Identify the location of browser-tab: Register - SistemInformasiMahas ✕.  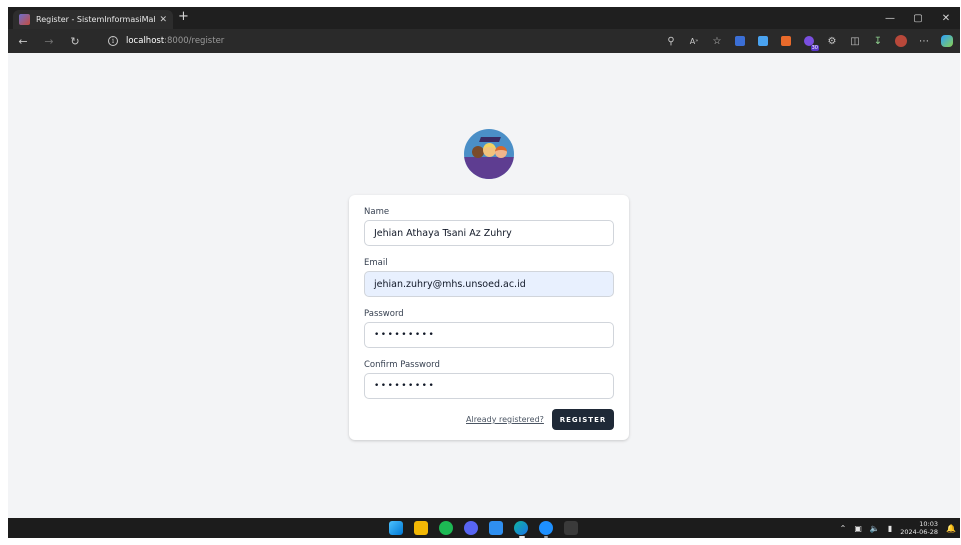
(93, 19).